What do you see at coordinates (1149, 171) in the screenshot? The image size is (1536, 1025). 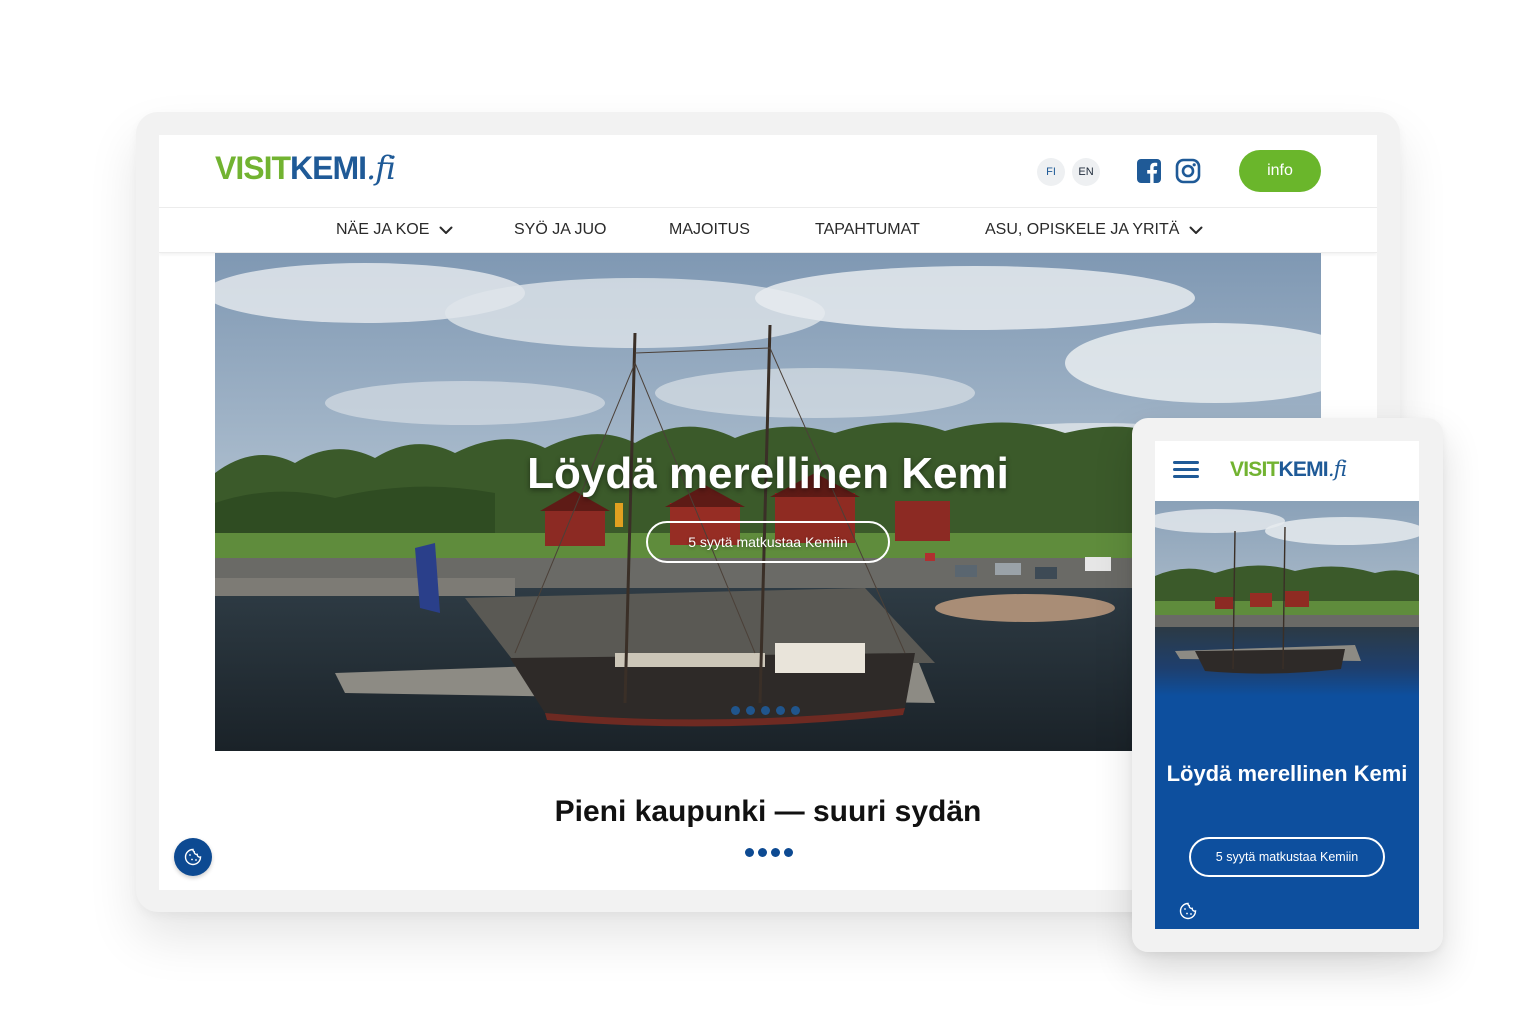 I see `facebook-icon` at bounding box center [1149, 171].